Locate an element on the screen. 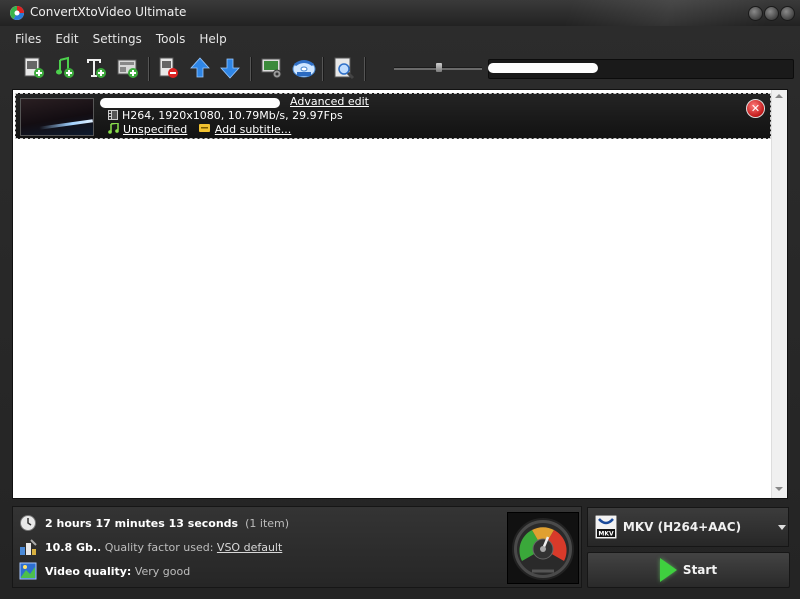  vertical-scrollbar is located at coordinates (779, 294).